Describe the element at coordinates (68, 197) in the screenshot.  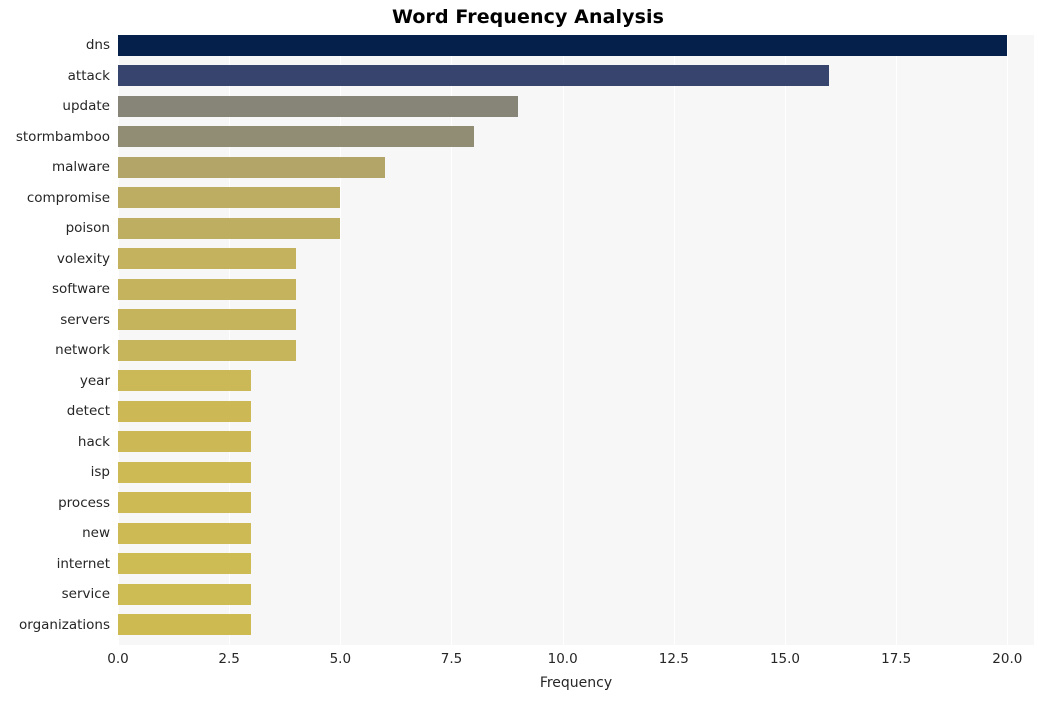
I see `y-tick-label: compromise` at that location.